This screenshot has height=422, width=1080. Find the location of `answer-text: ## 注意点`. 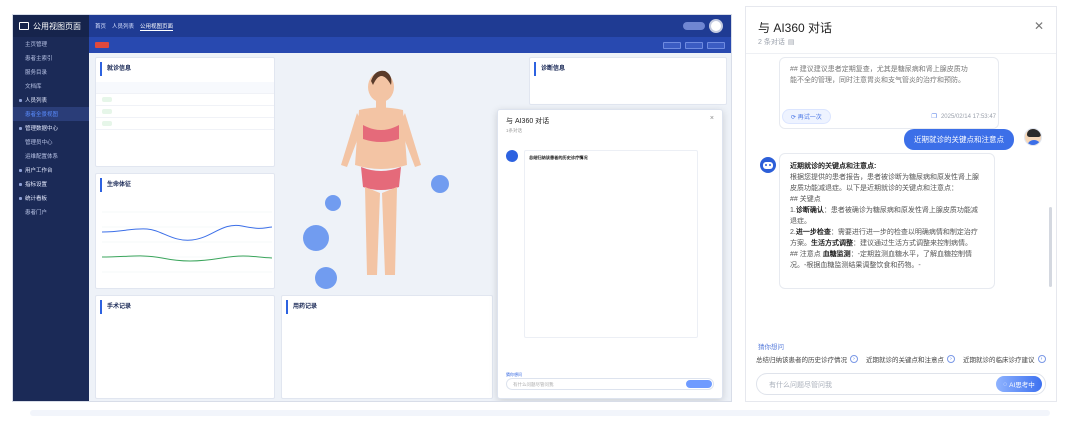

answer-text: ## 注意点 is located at coordinates (805, 254).